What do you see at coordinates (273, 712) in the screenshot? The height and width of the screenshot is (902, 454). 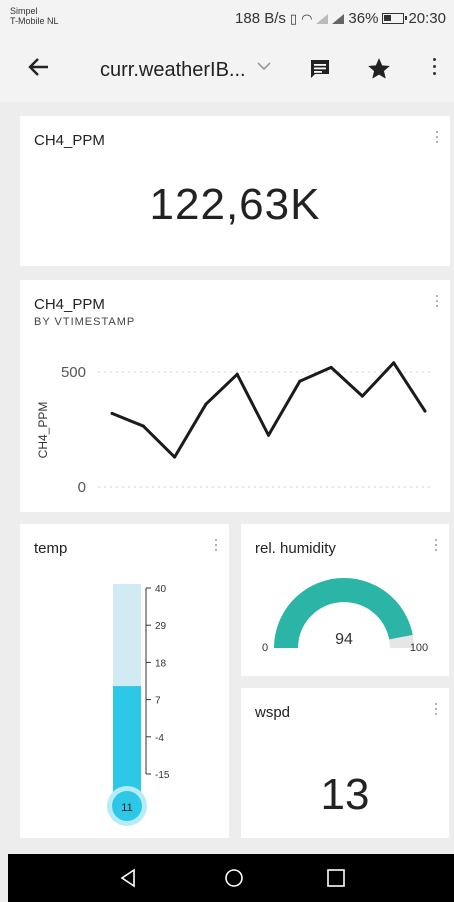 I see `card-title: wspd` at bounding box center [273, 712].